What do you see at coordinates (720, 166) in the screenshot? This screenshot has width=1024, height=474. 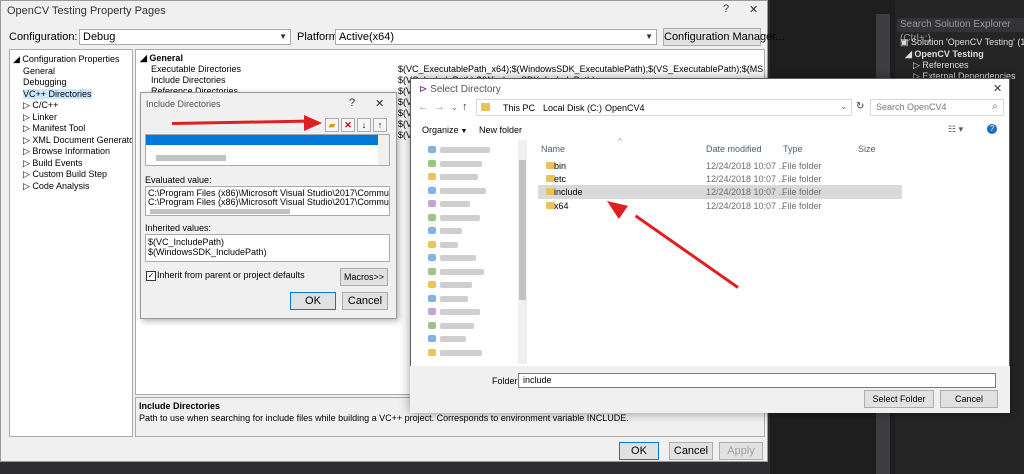 I see `file-row-bin: bin 12/24/2018 10:07 ... File folder` at bounding box center [720, 166].